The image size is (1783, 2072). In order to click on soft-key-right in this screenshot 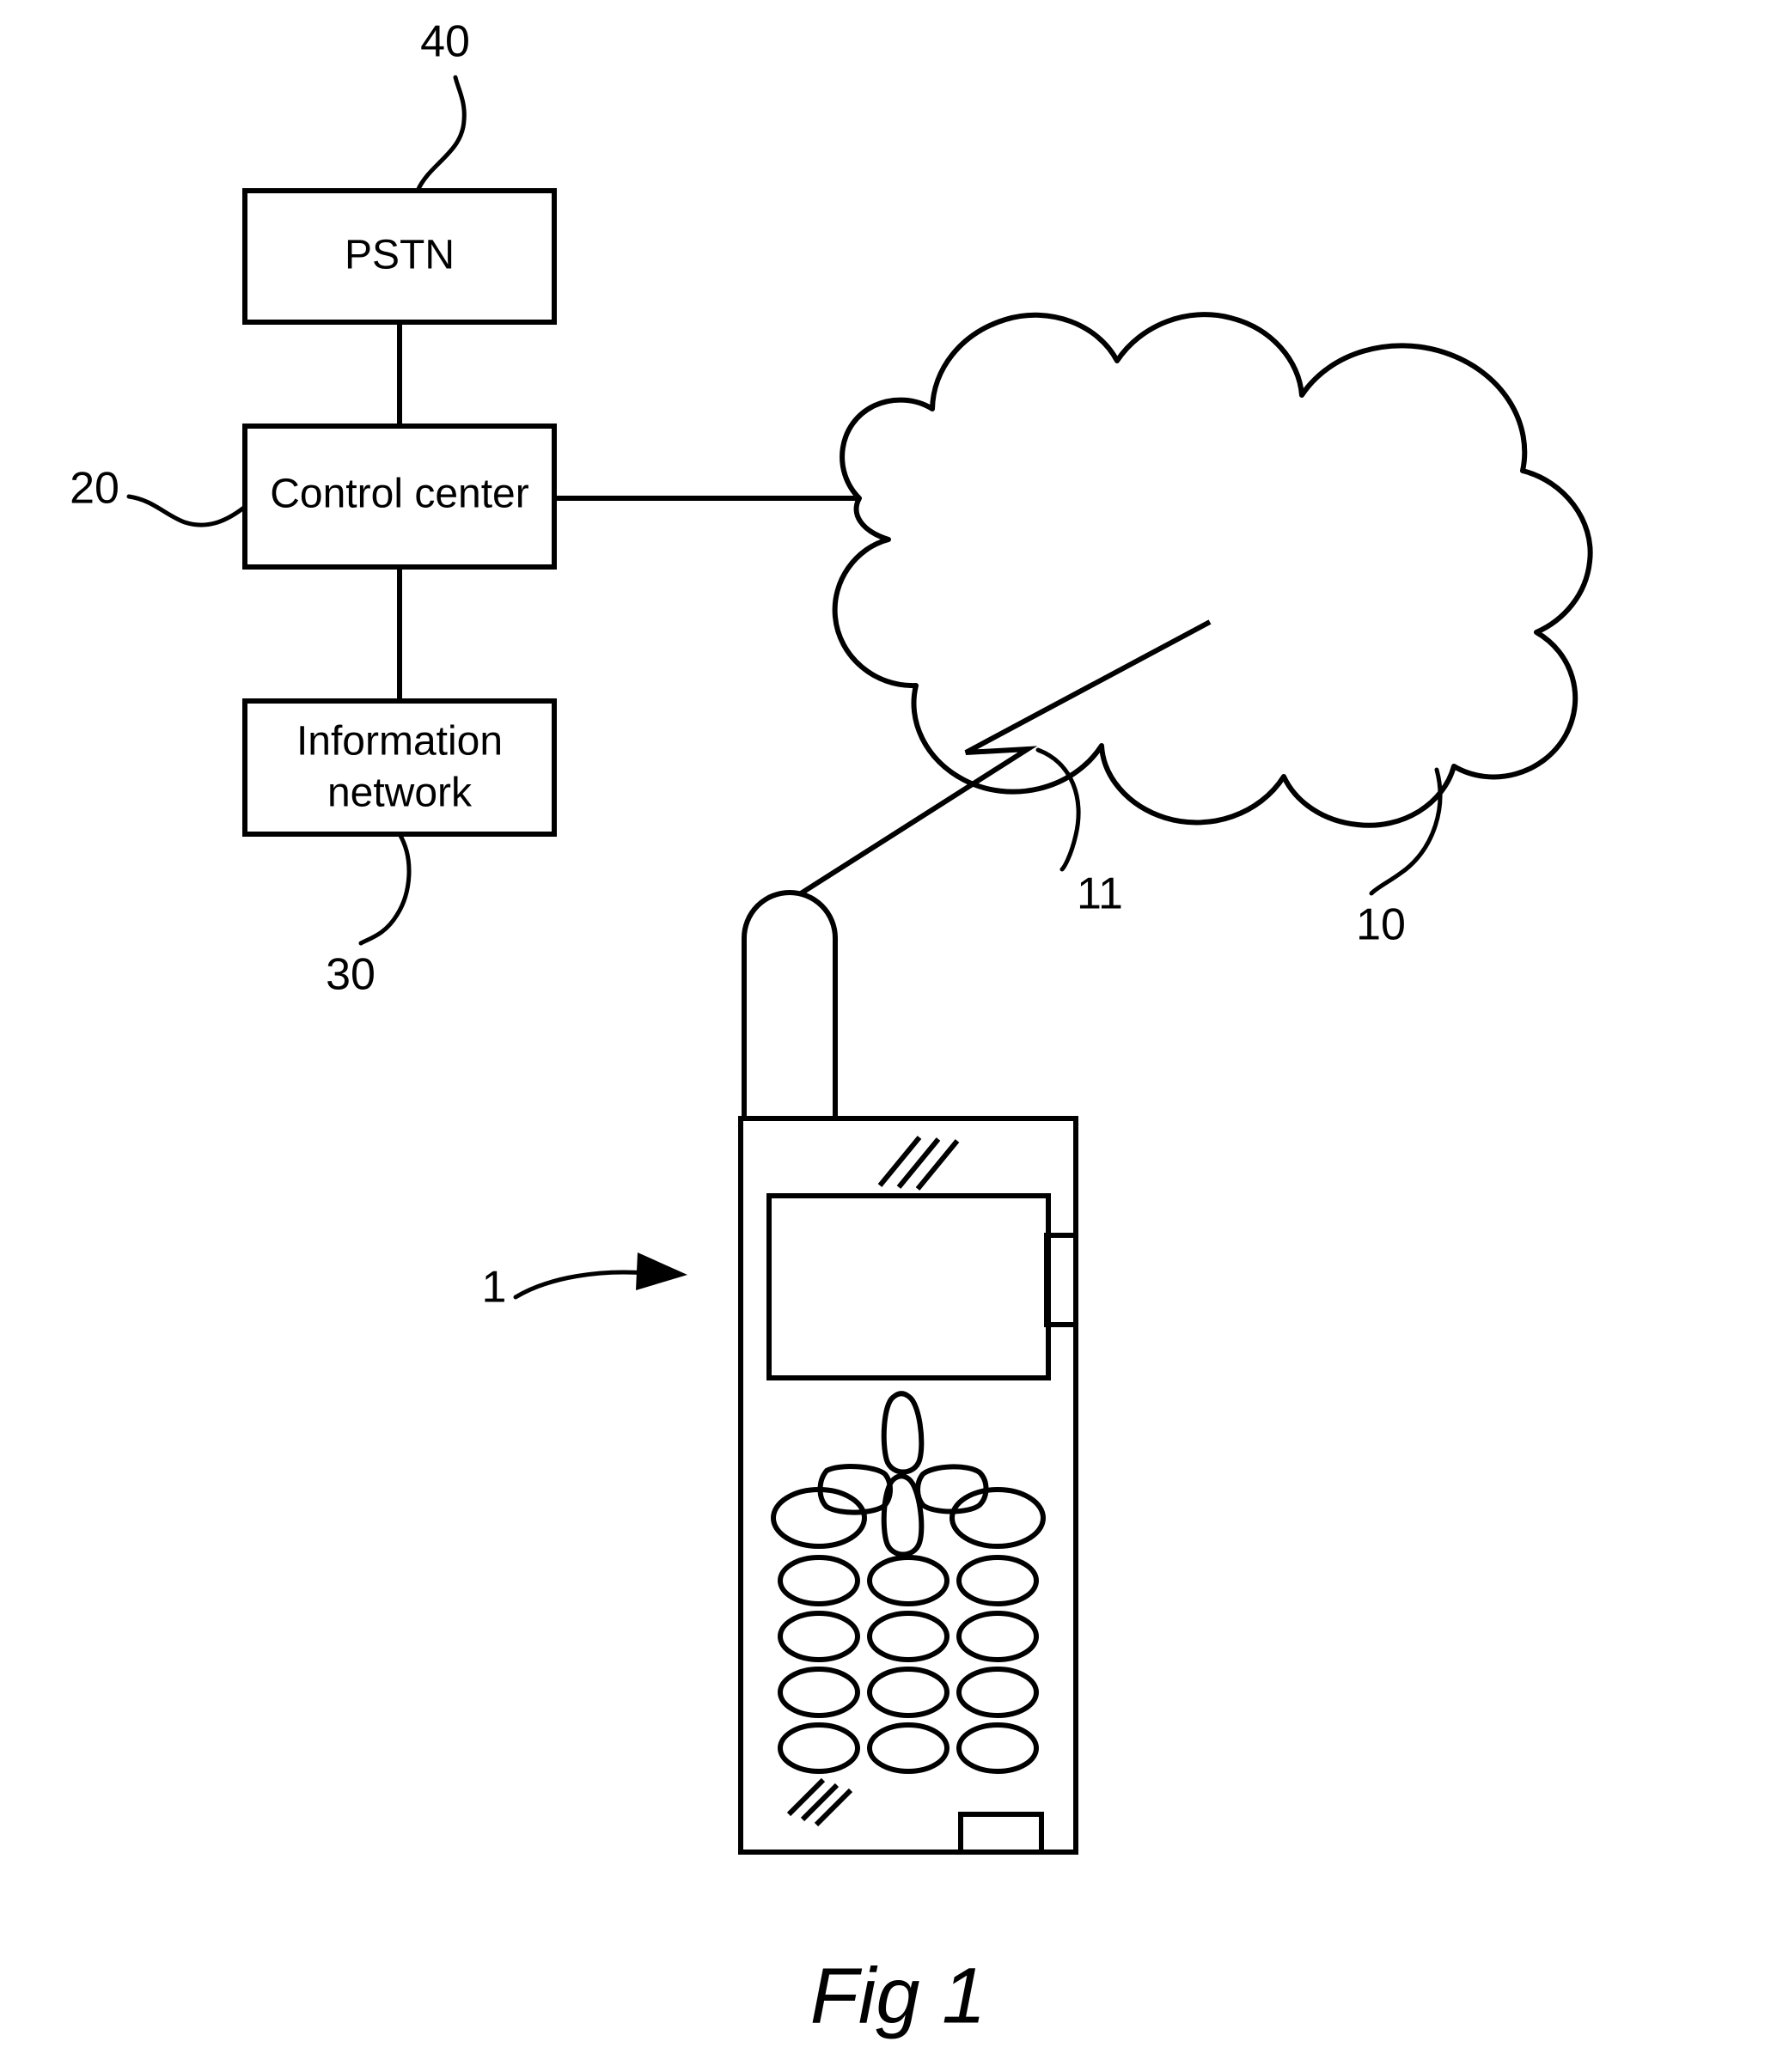, I will do `click(998, 1518)`.